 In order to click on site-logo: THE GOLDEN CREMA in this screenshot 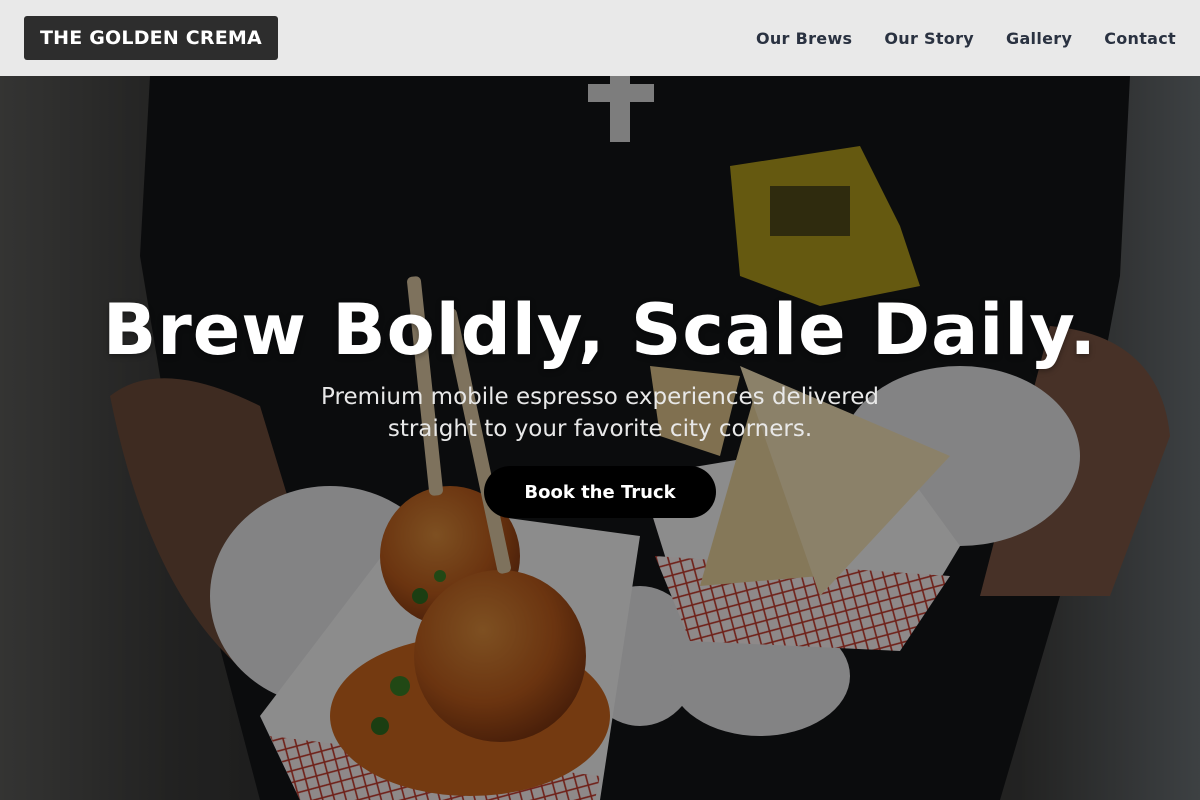, I will do `click(151, 38)`.